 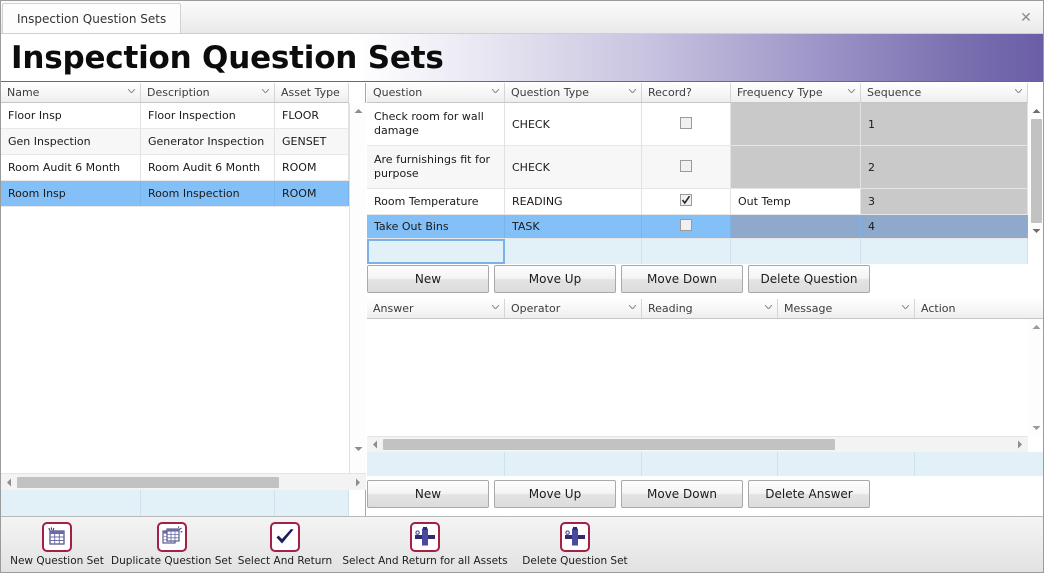 I want to click on delete-question-button: Delete Question, so click(x=809, y=279).